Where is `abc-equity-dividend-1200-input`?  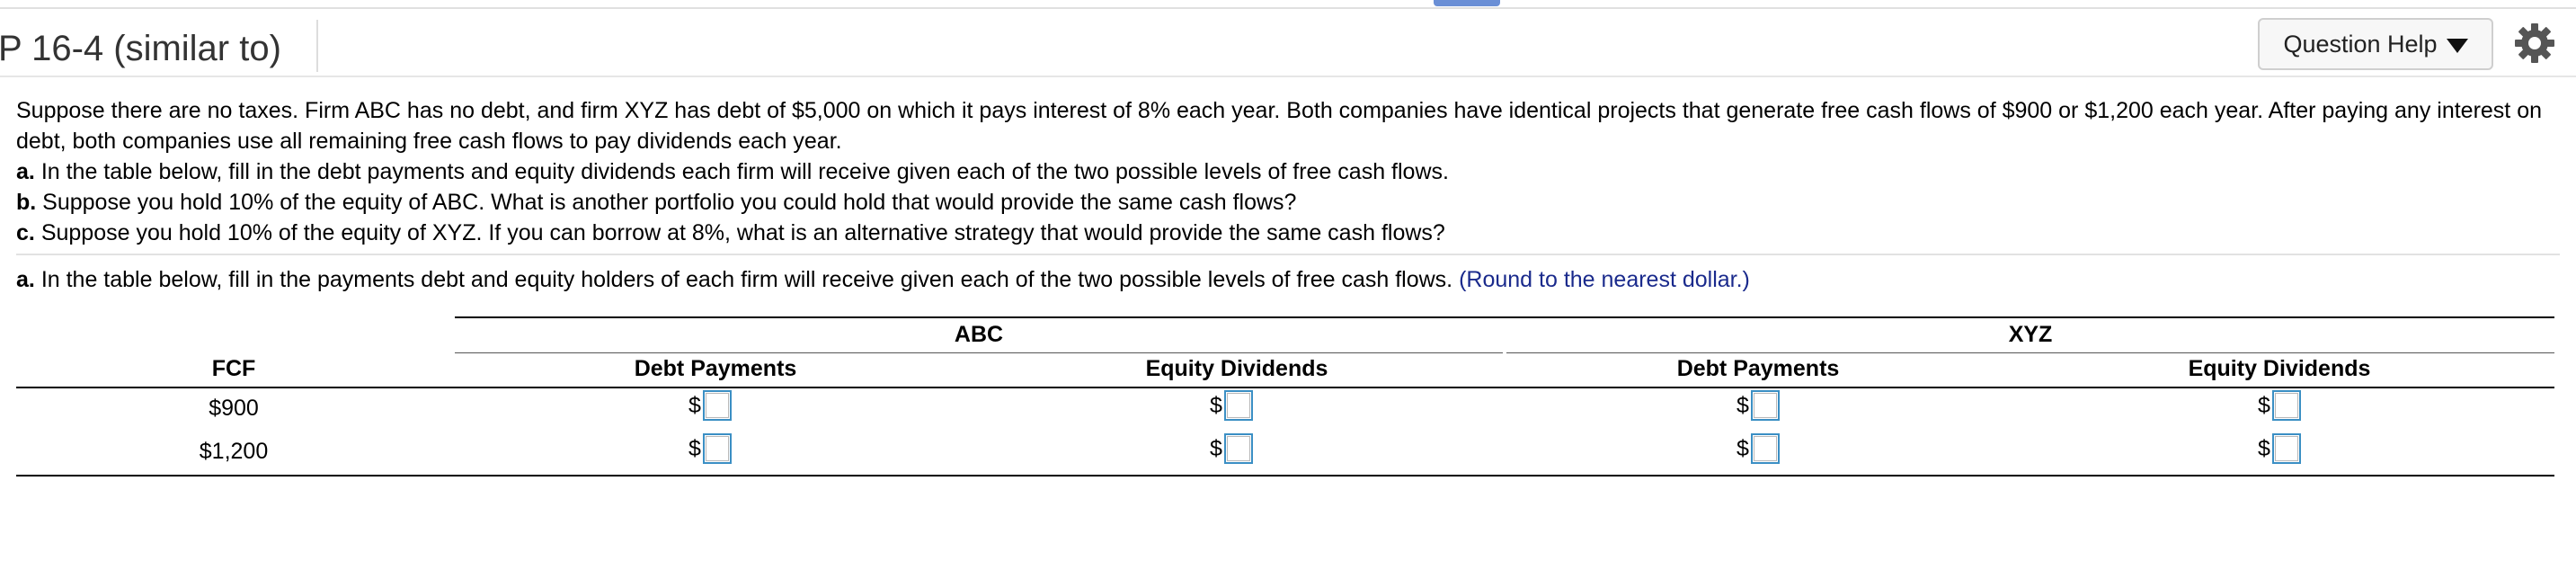
abc-equity-dividend-1200-input is located at coordinates (1238, 448).